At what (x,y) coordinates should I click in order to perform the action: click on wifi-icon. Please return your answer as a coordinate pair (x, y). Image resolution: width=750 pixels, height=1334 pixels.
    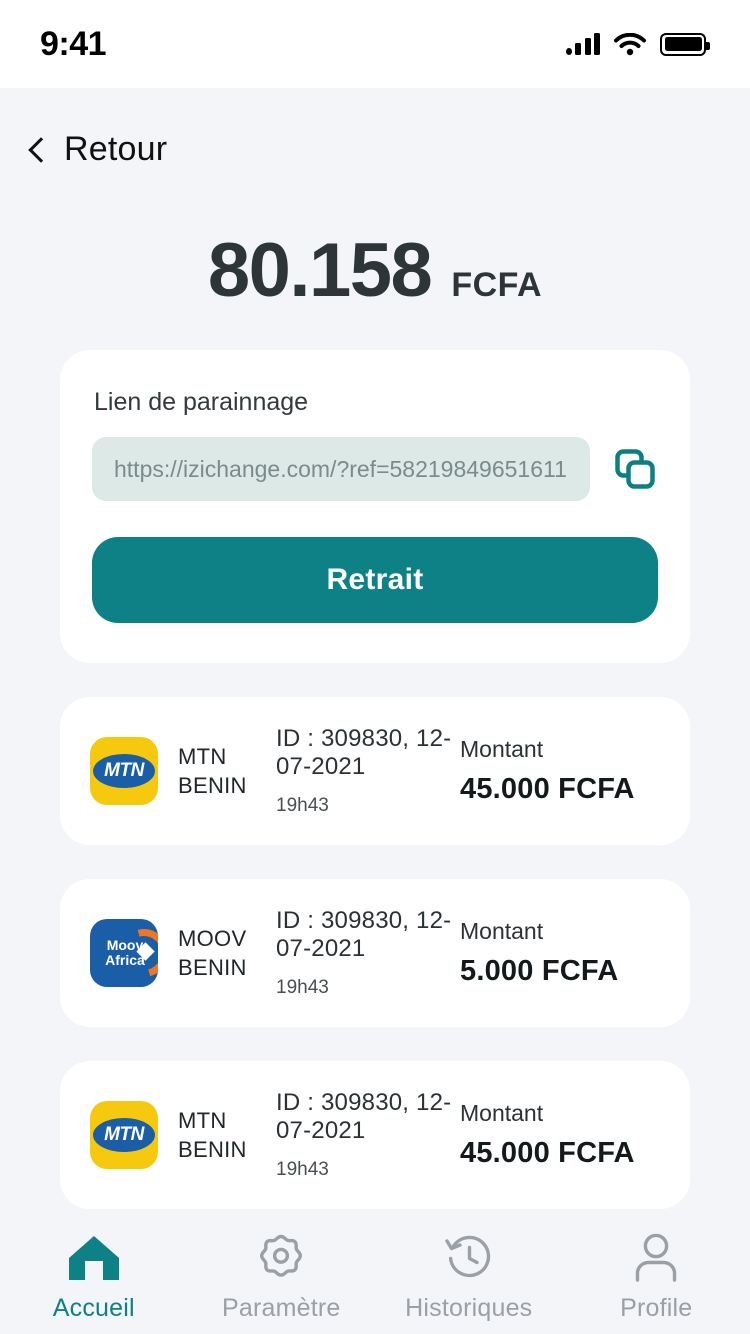
    Looking at the image, I should click on (630, 43).